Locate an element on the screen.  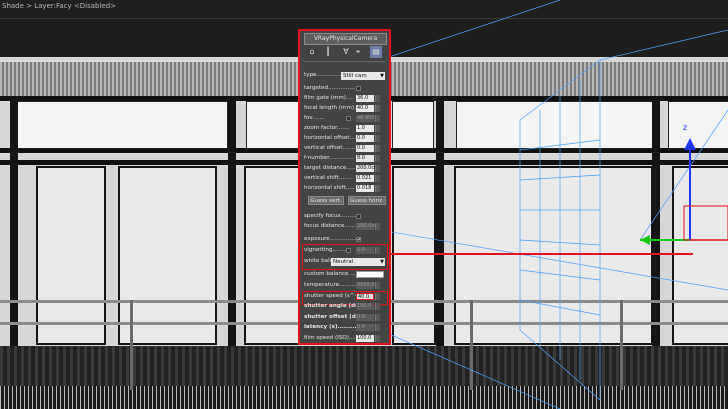
horizon-guide-line is located at coordinates (539, 254).